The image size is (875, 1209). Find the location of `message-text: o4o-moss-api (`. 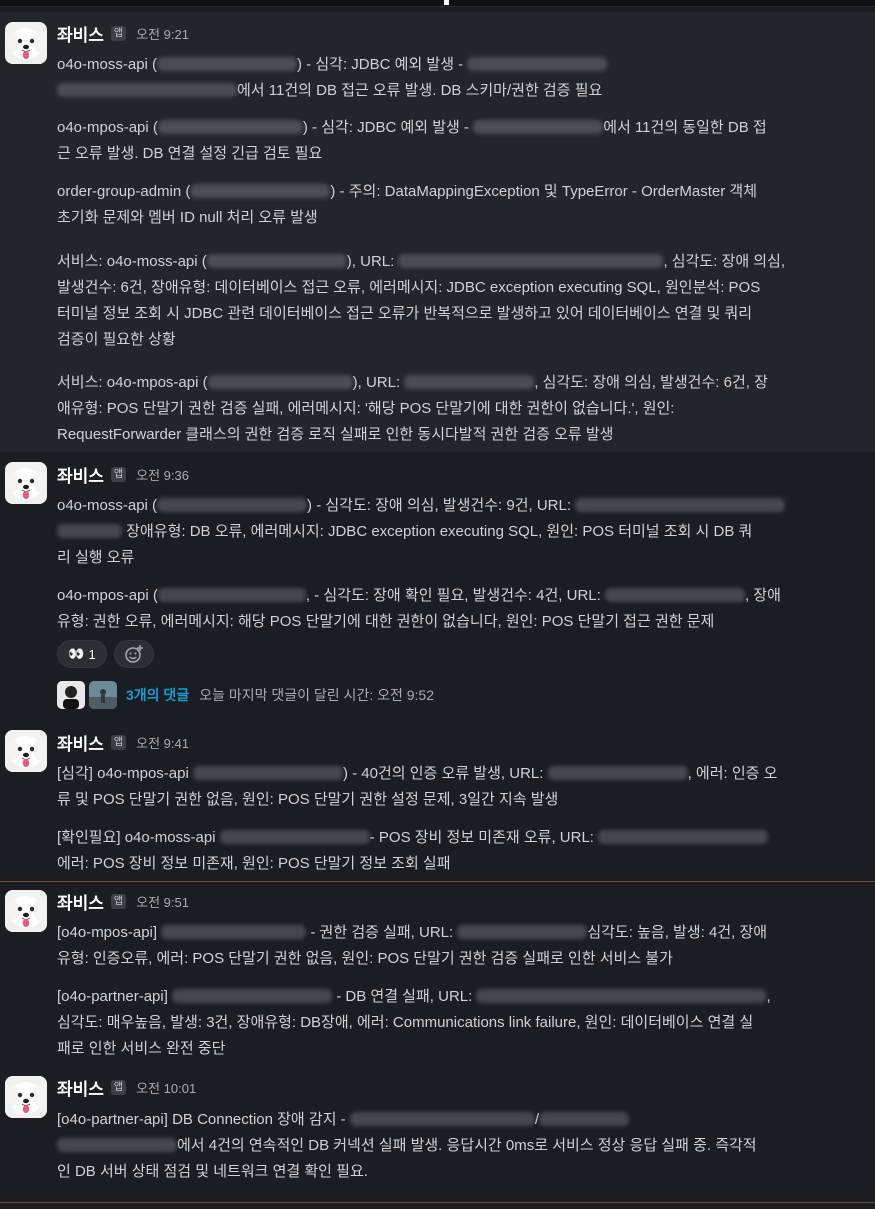

message-text: o4o-moss-api ( is located at coordinates (107, 505).